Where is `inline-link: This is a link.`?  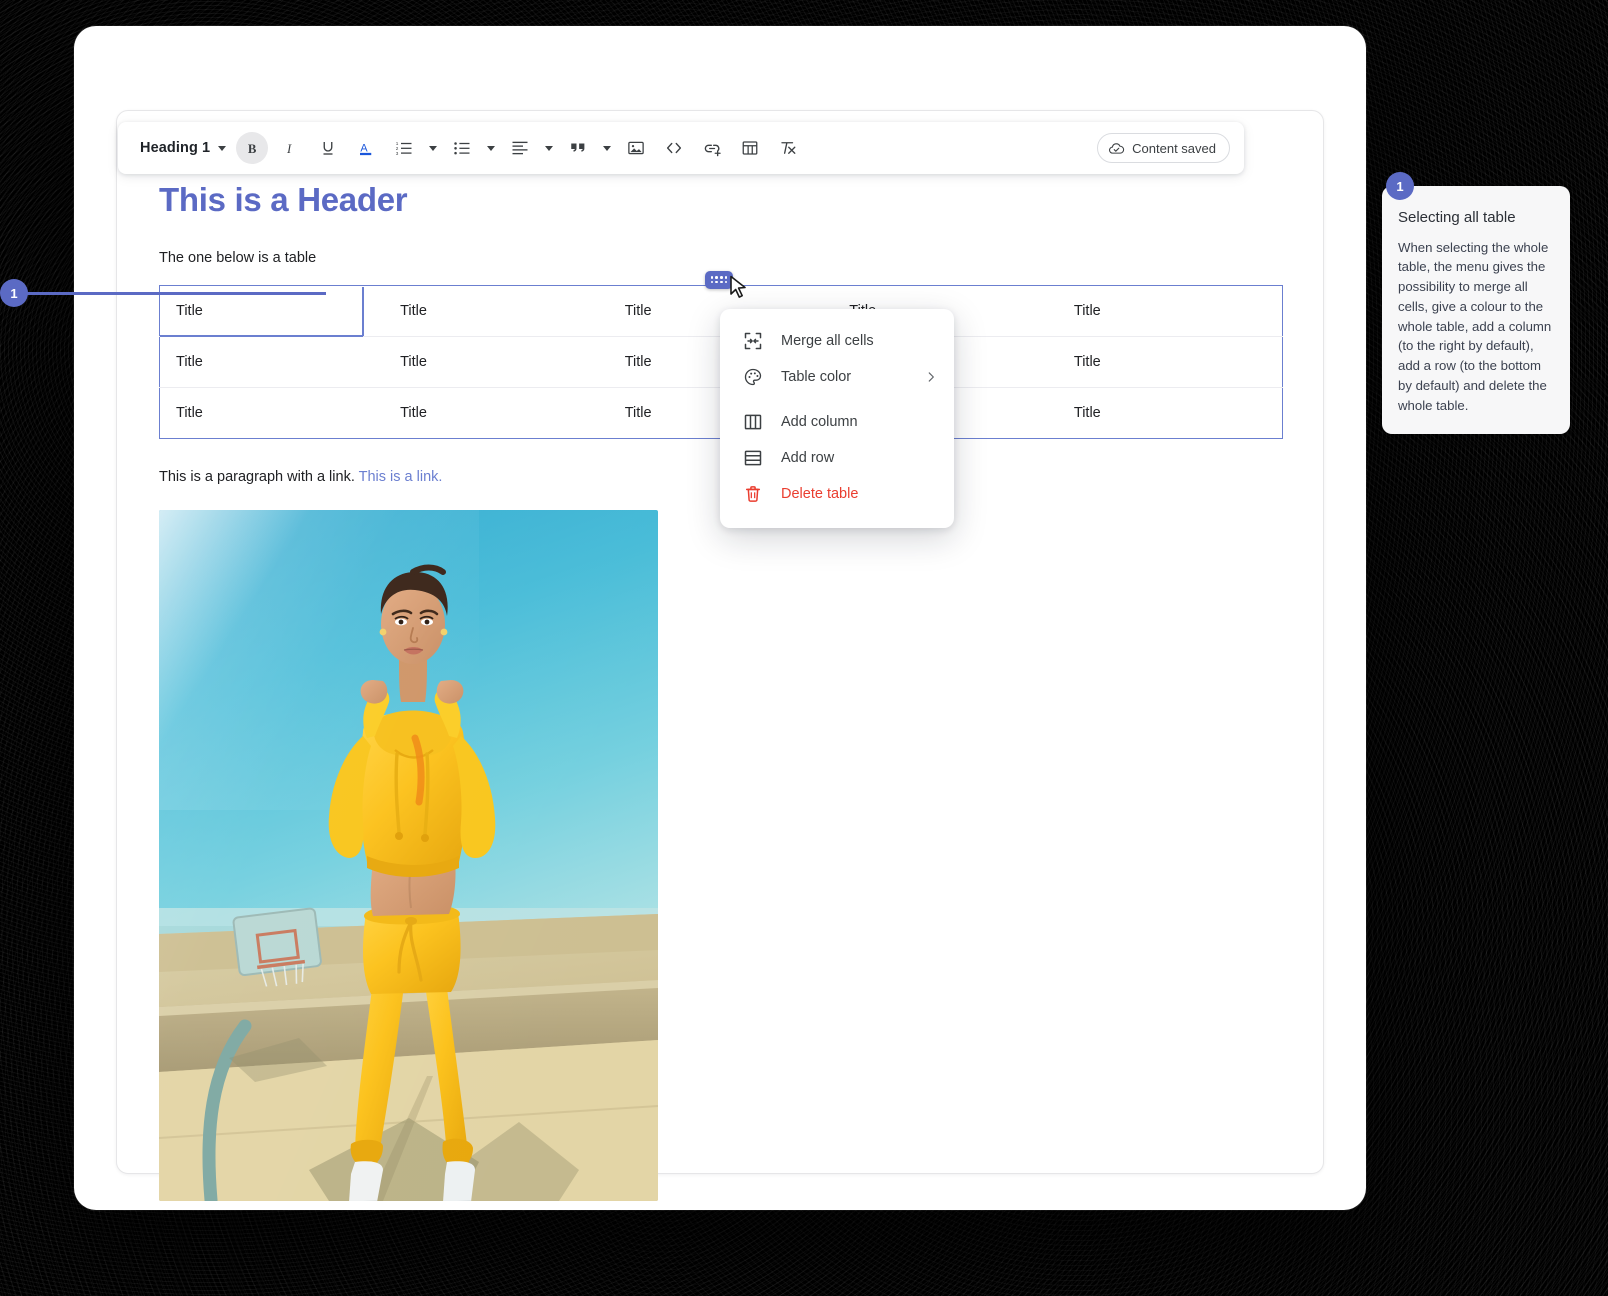
inline-link: This is a link. is located at coordinates (401, 477).